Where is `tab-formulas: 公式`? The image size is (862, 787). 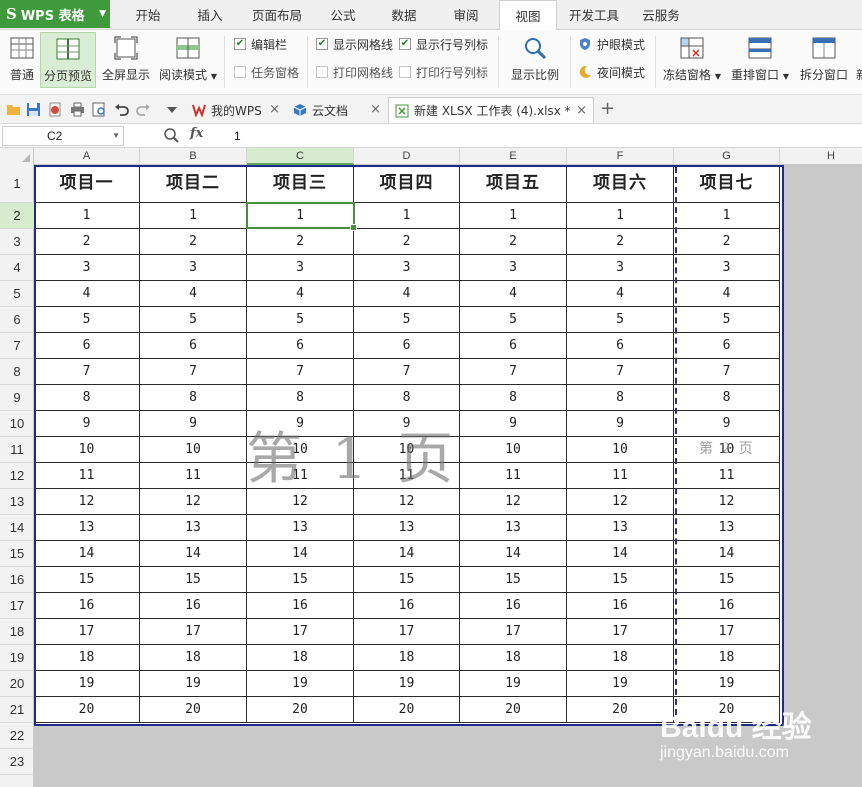 tab-formulas: 公式 is located at coordinates (343, 15).